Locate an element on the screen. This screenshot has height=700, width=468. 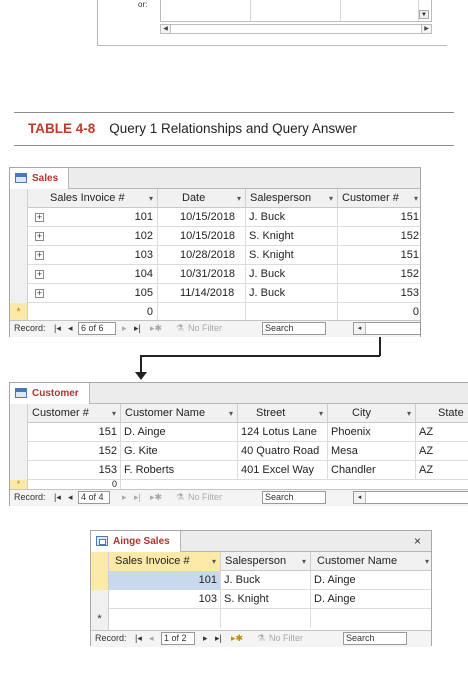
chevron-down-icon: ▼ is located at coordinates (424, 14).